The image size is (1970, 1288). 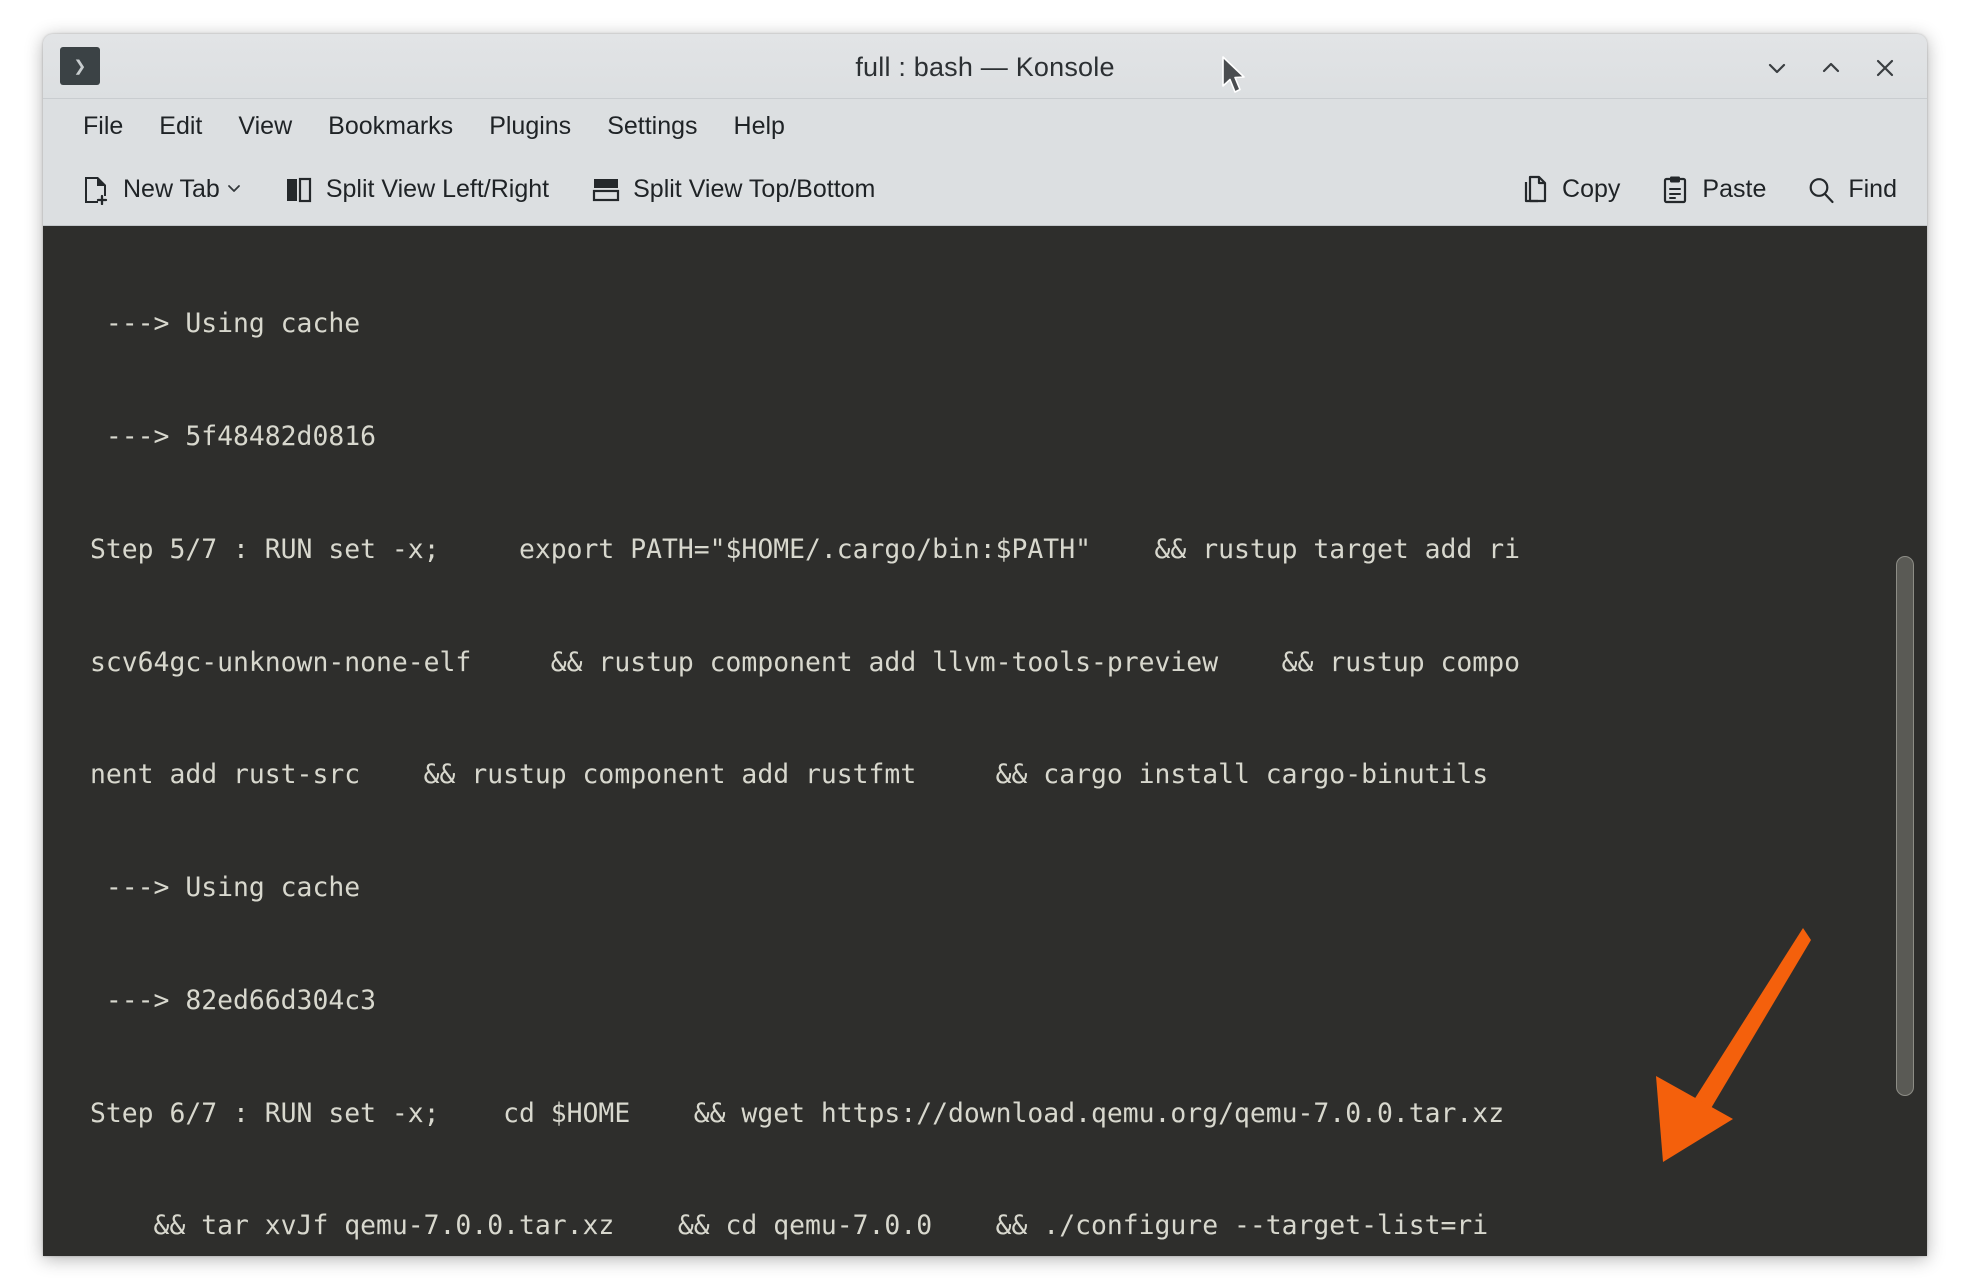 What do you see at coordinates (1734, 189) in the screenshot?
I see `paste-label: Paste` at bounding box center [1734, 189].